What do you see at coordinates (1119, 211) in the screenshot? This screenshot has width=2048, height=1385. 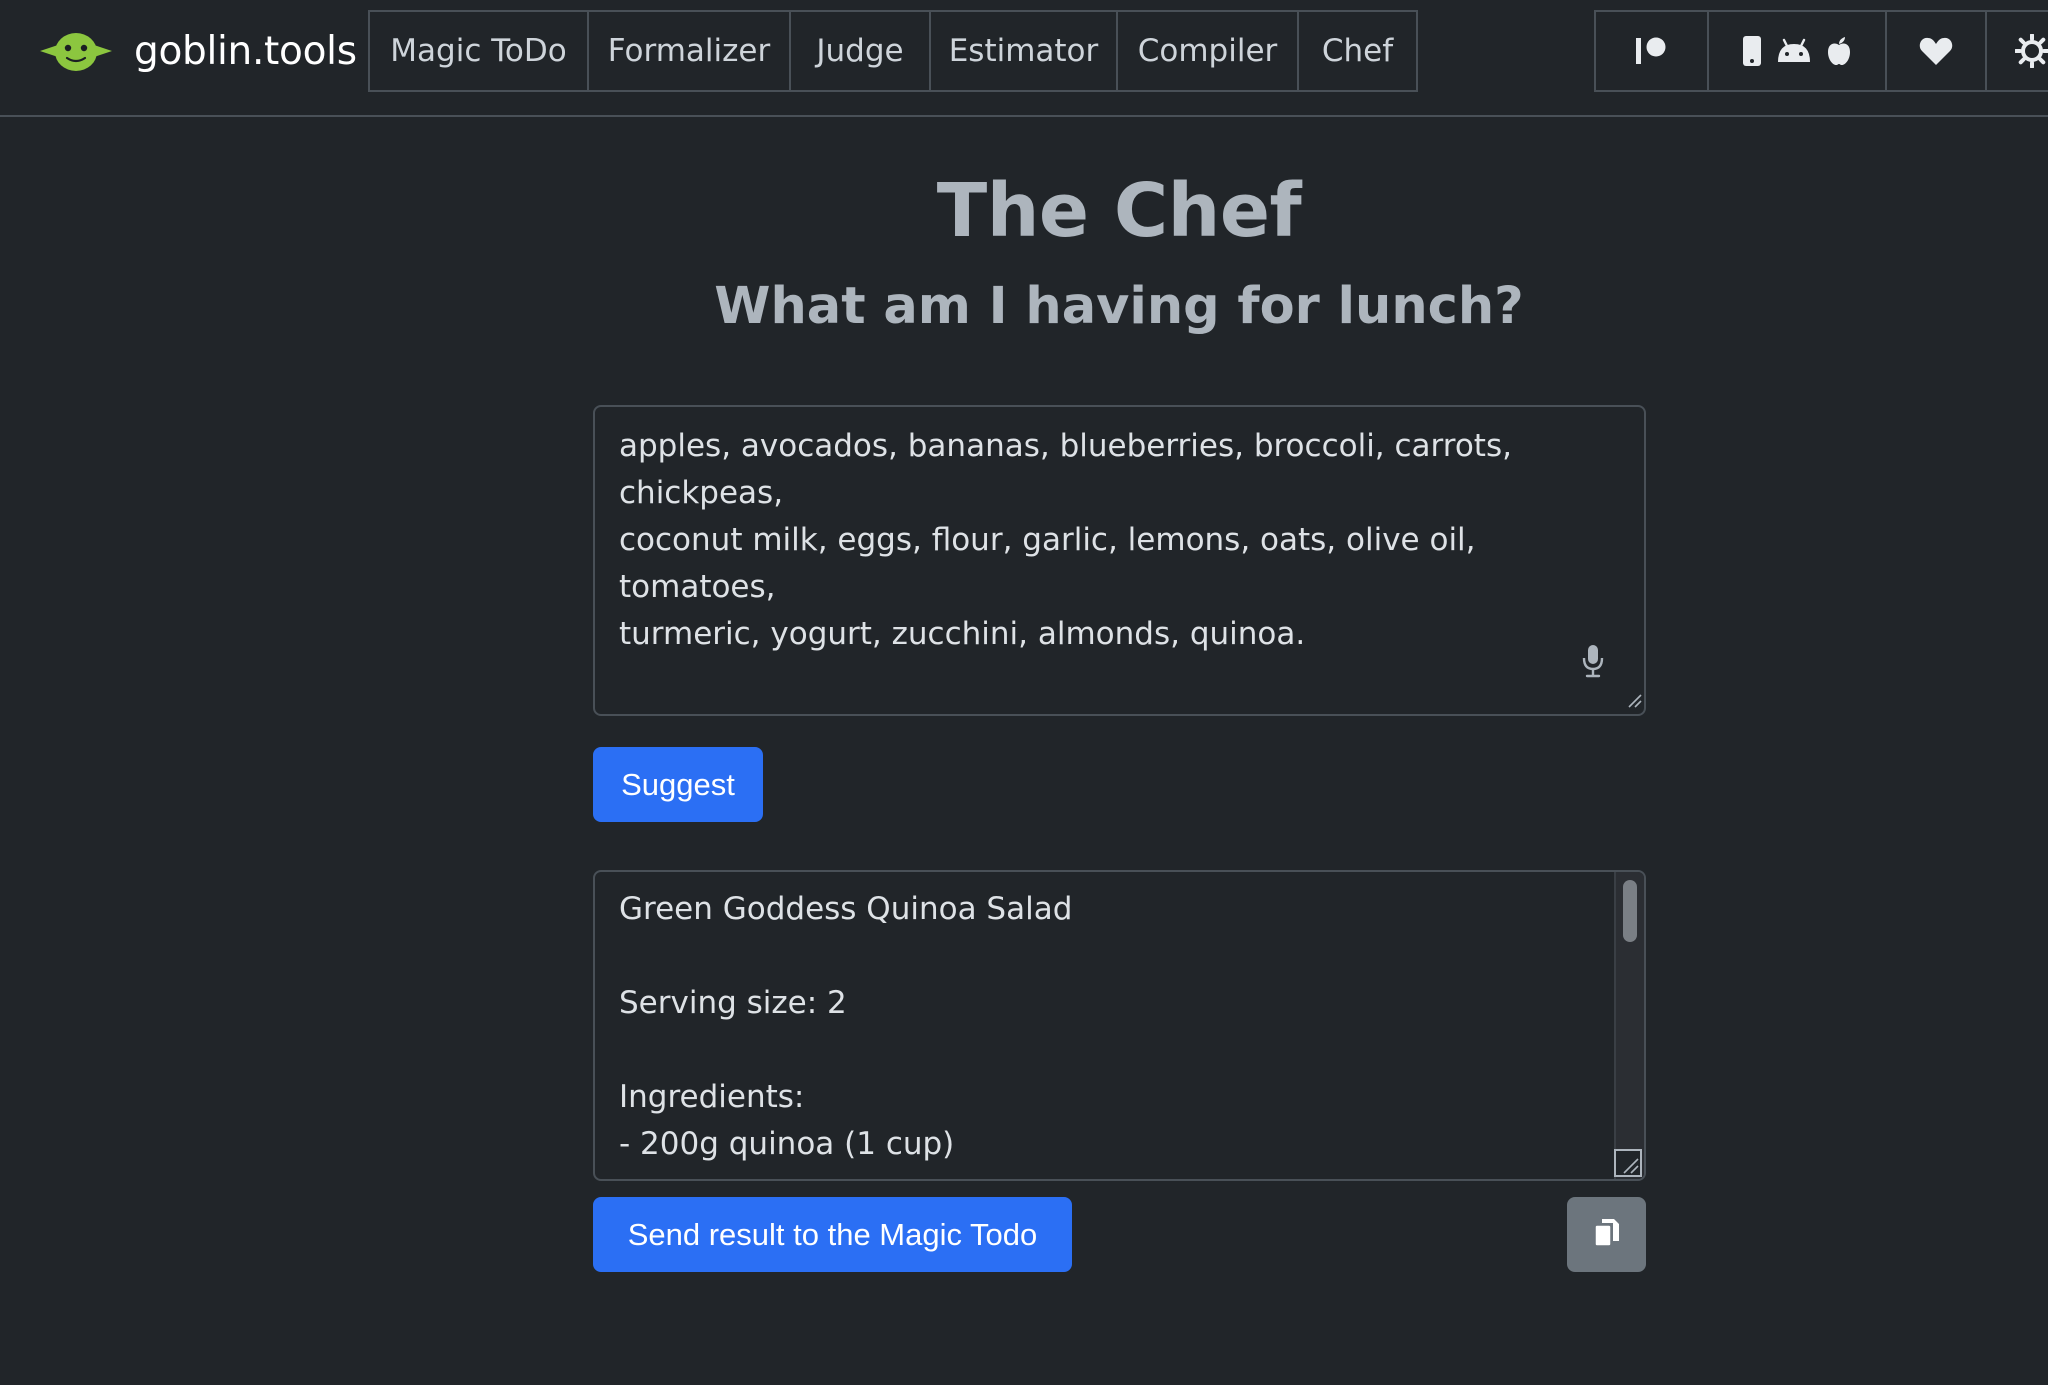 I see `page-title: The Chef` at bounding box center [1119, 211].